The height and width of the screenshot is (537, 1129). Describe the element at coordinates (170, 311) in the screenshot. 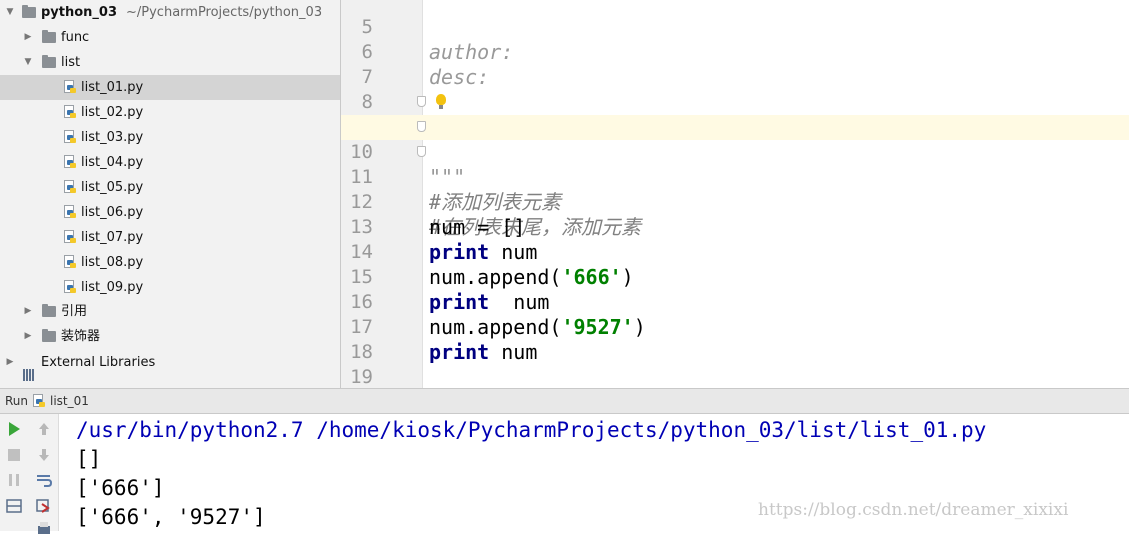

I see `tree-folder-yinyong: ▶ 引用` at that location.